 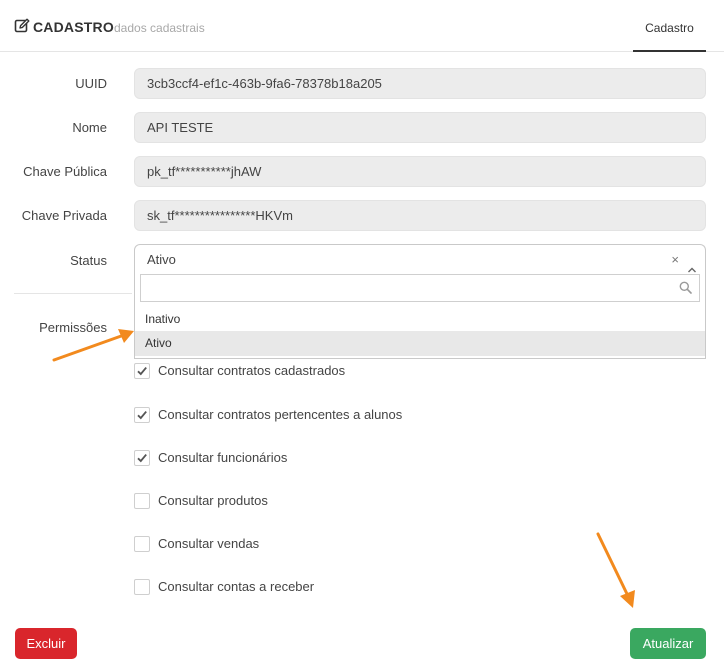 What do you see at coordinates (252, 370) in the screenshot?
I see `permission-label: Consultar contratos cadastrados` at bounding box center [252, 370].